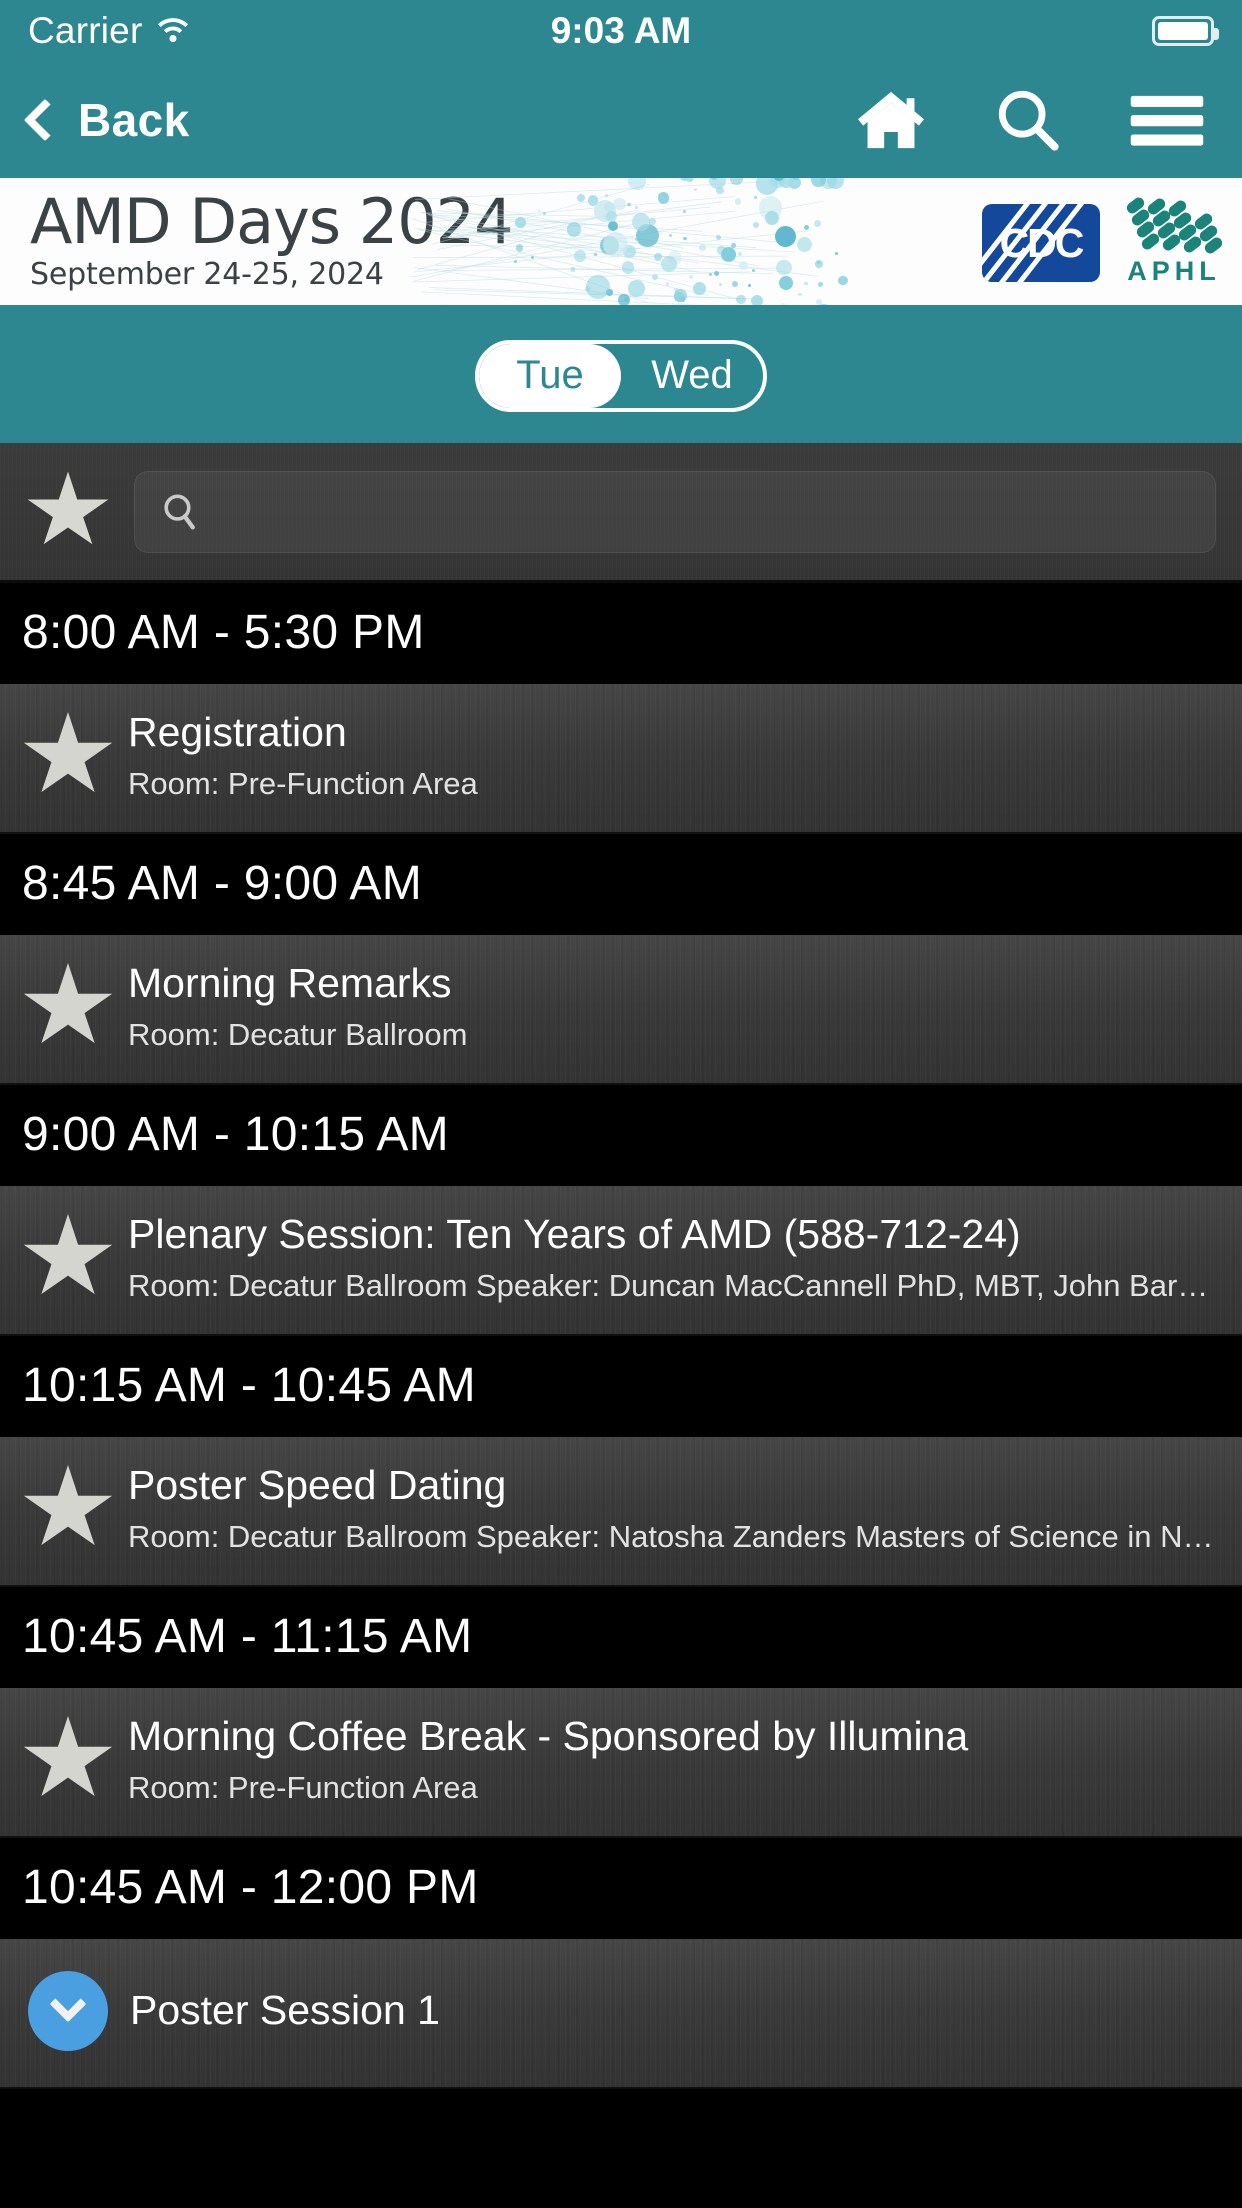  What do you see at coordinates (85, 30) in the screenshot?
I see `carrier-label: Carrier` at bounding box center [85, 30].